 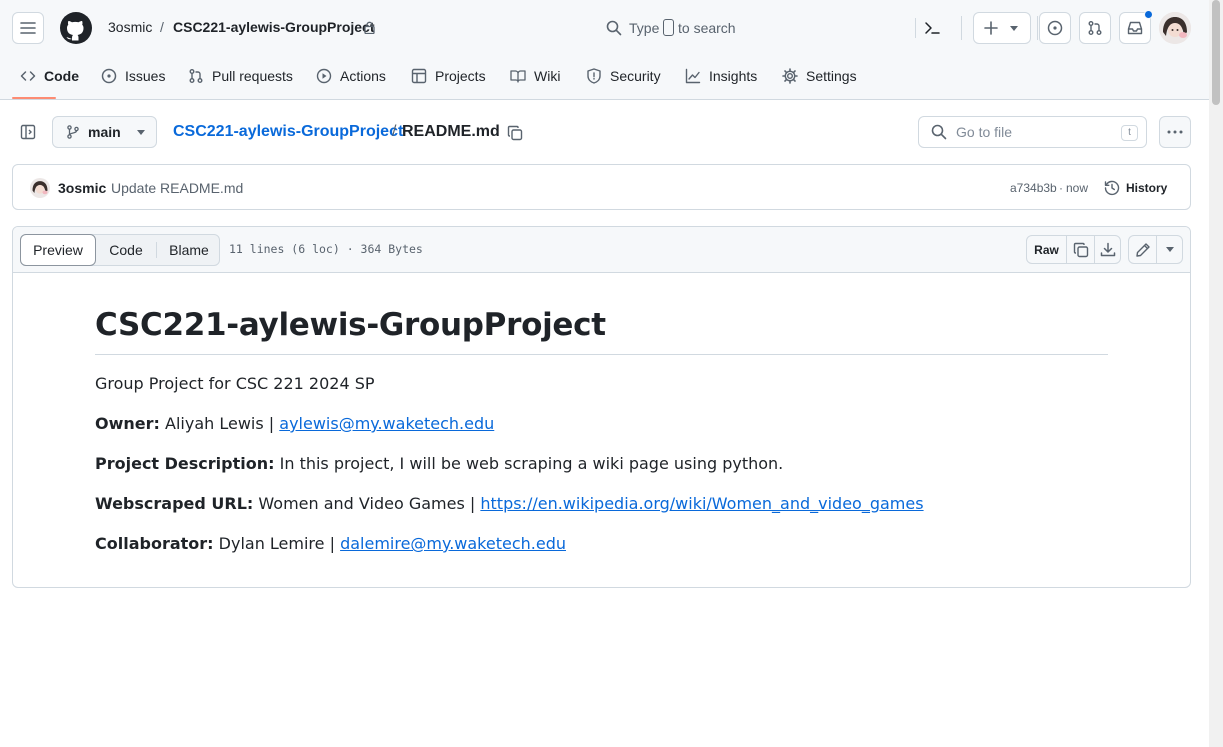 What do you see at coordinates (145, 76) in the screenshot?
I see `tab-issues-label: Issues` at bounding box center [145, 76].